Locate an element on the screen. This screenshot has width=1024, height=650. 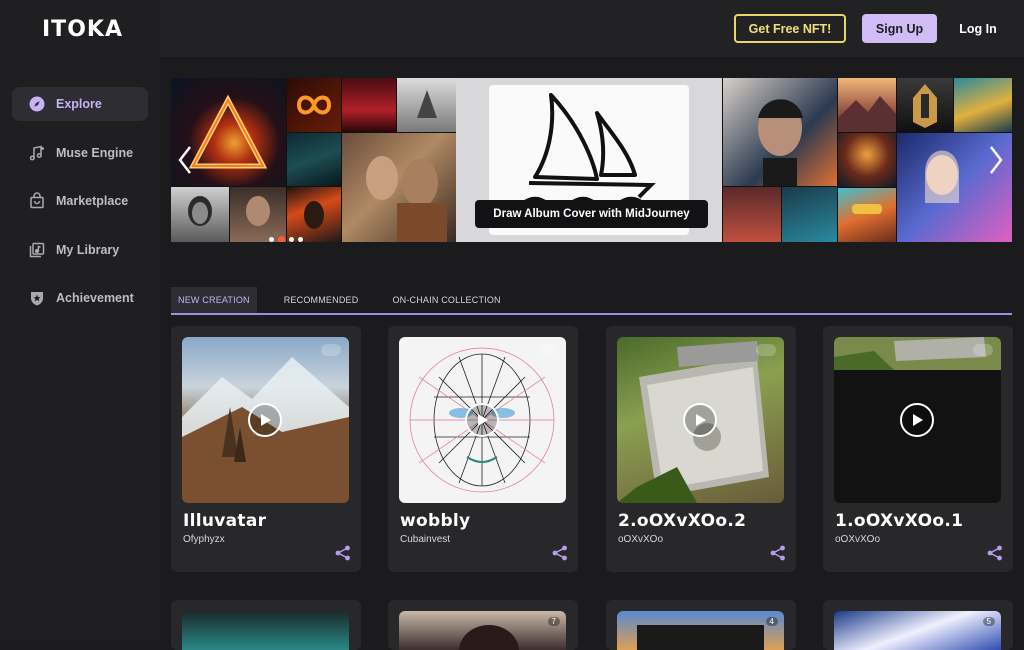
card-thumbnail: 7 is located at coordinates (482, 630).